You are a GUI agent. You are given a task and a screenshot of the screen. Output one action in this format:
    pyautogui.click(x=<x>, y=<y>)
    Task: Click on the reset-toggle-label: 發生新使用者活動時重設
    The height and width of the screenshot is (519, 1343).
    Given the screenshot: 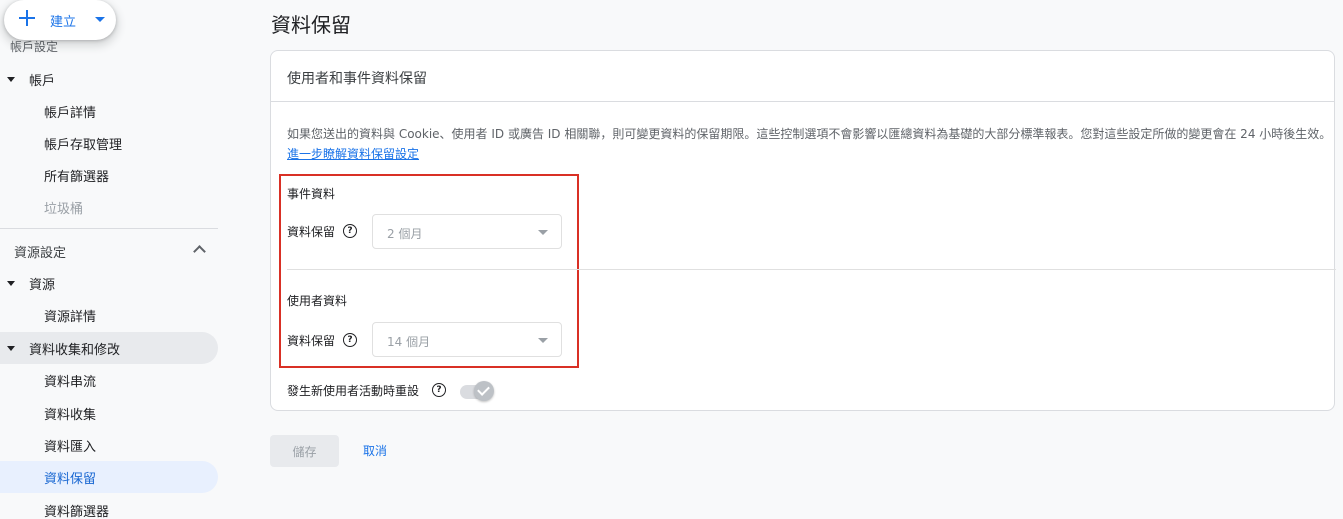 What is the action you would take?
    pyautogui.click(x=353, y=391)
    